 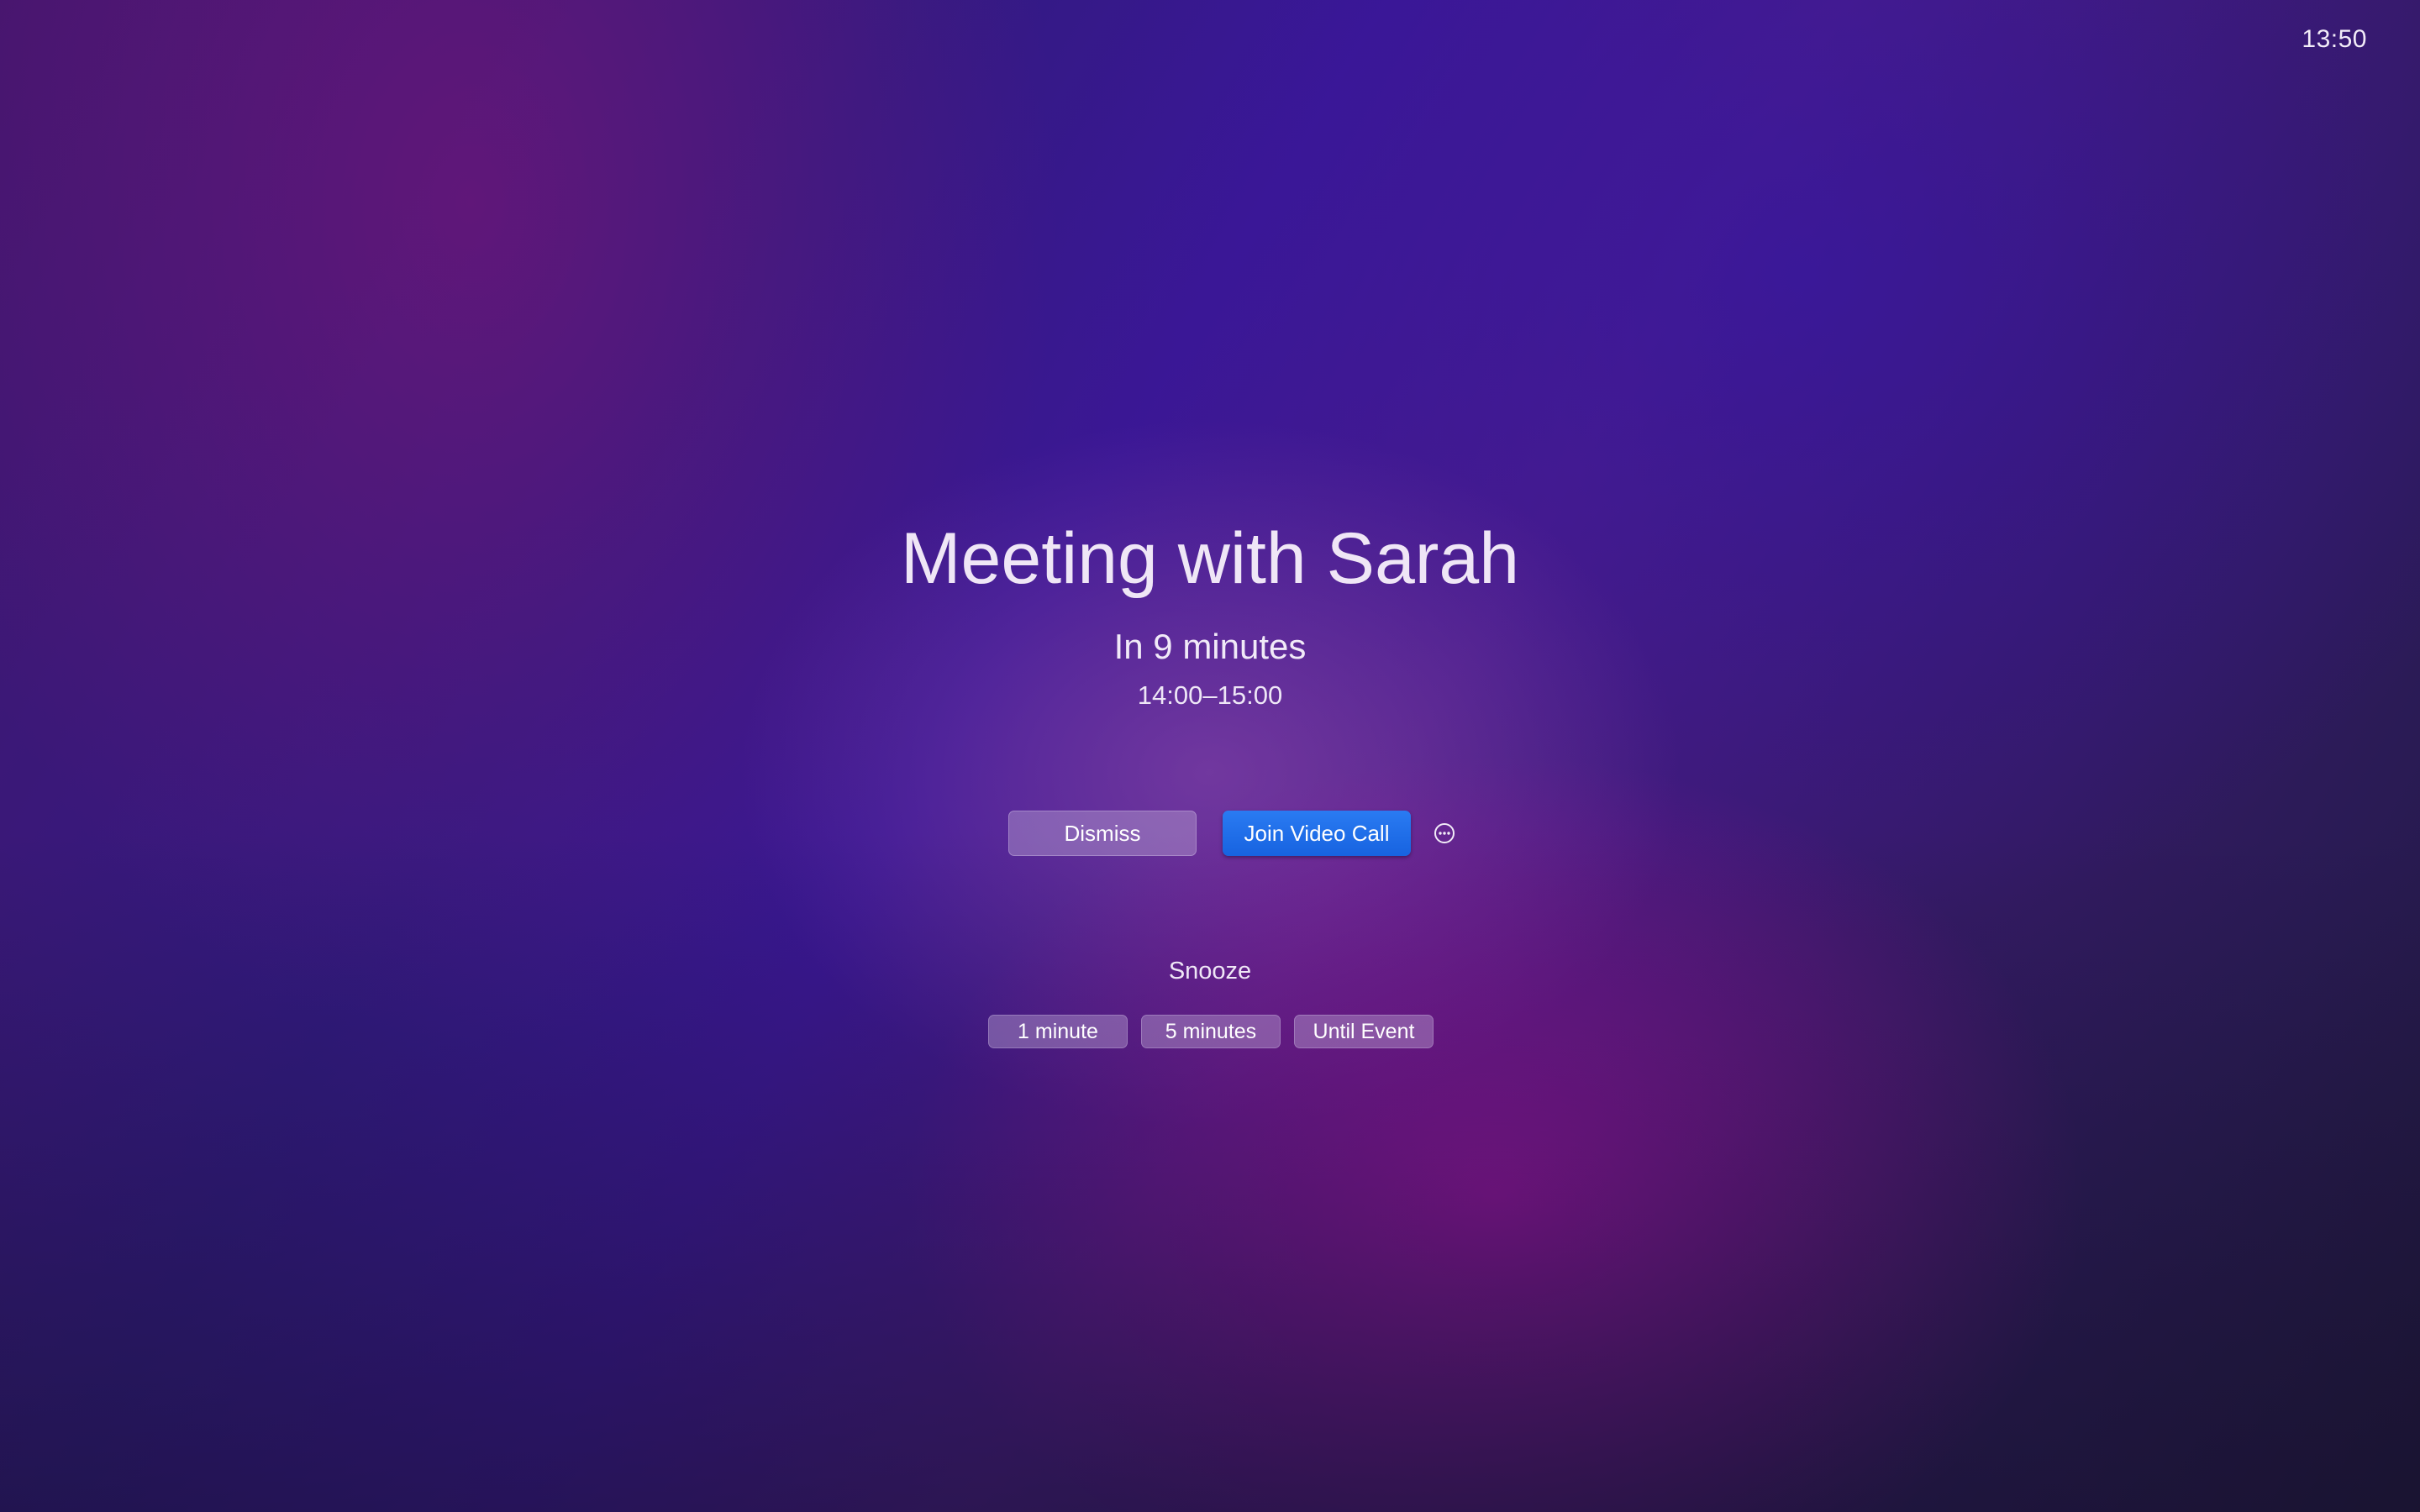 I want to click on event-title: Meeting with Sarah, so click(x=1210, y=558).